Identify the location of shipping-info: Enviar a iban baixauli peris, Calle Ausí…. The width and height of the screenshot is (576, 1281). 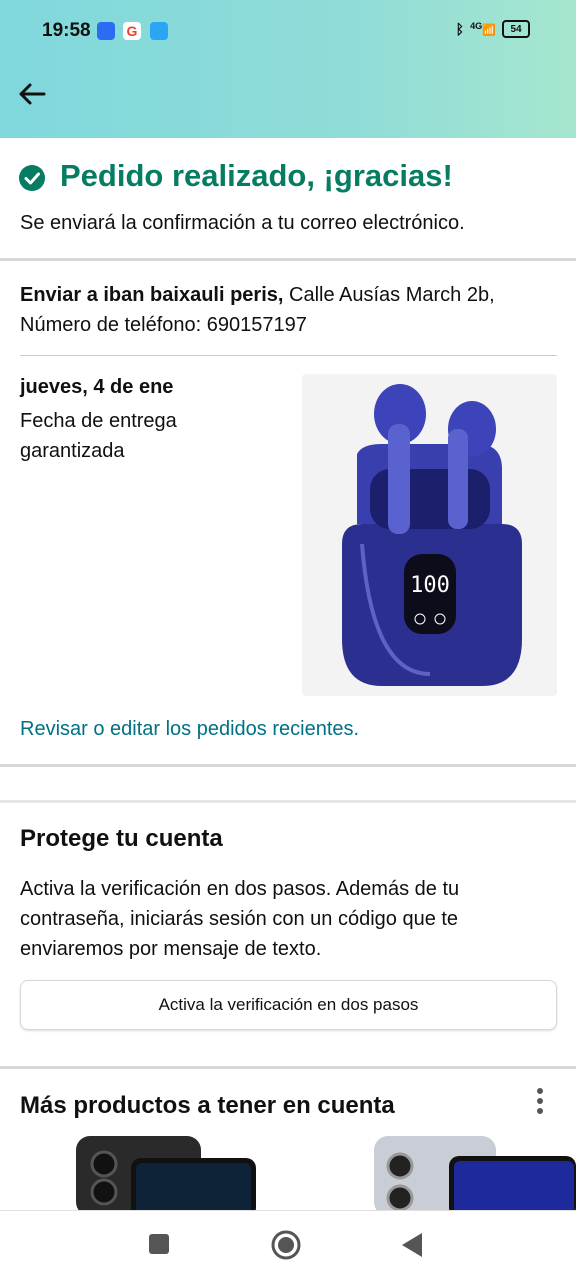
(290, 310).